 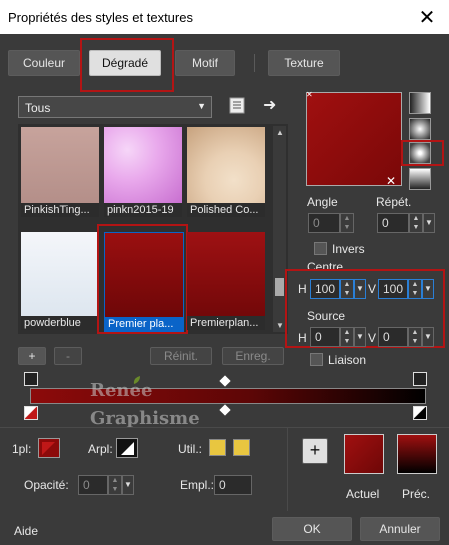 I want to click on opacity-dropdown: ▼, so click(x=128, y=485).